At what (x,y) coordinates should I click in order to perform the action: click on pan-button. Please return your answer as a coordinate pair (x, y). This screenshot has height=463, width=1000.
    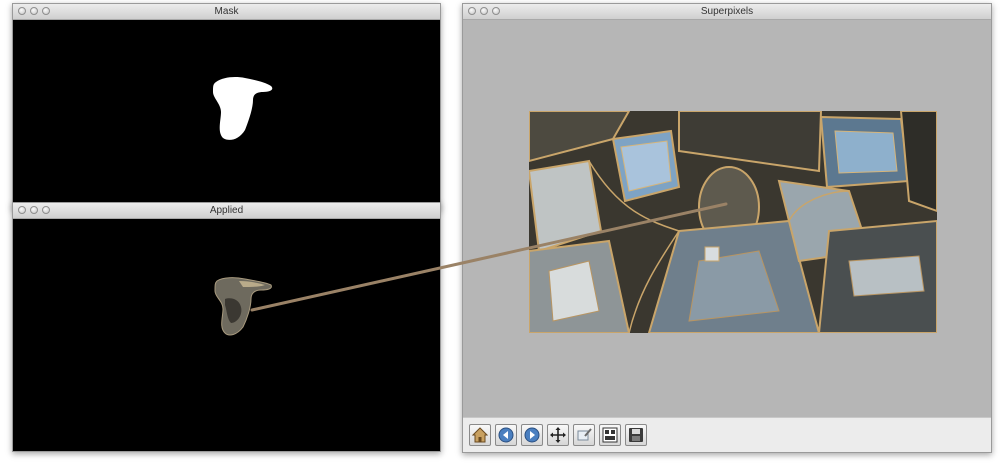
    Looking at the image, I should click on (558, 435).